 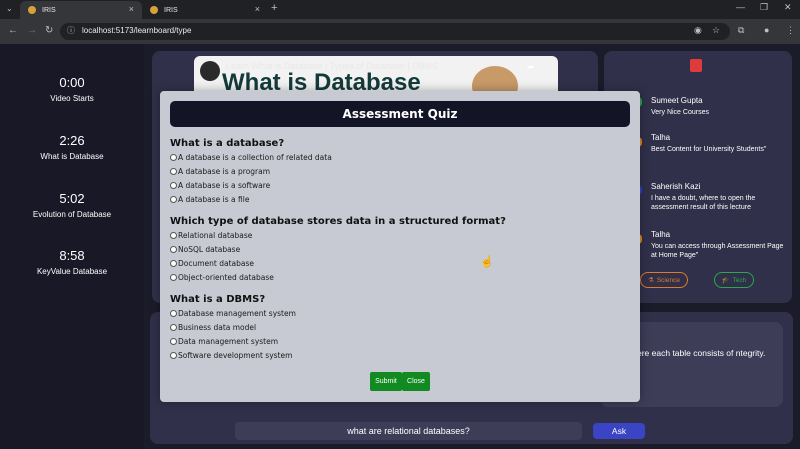 I want to click on option-label: A database is a software, so click(x=224, y=185).